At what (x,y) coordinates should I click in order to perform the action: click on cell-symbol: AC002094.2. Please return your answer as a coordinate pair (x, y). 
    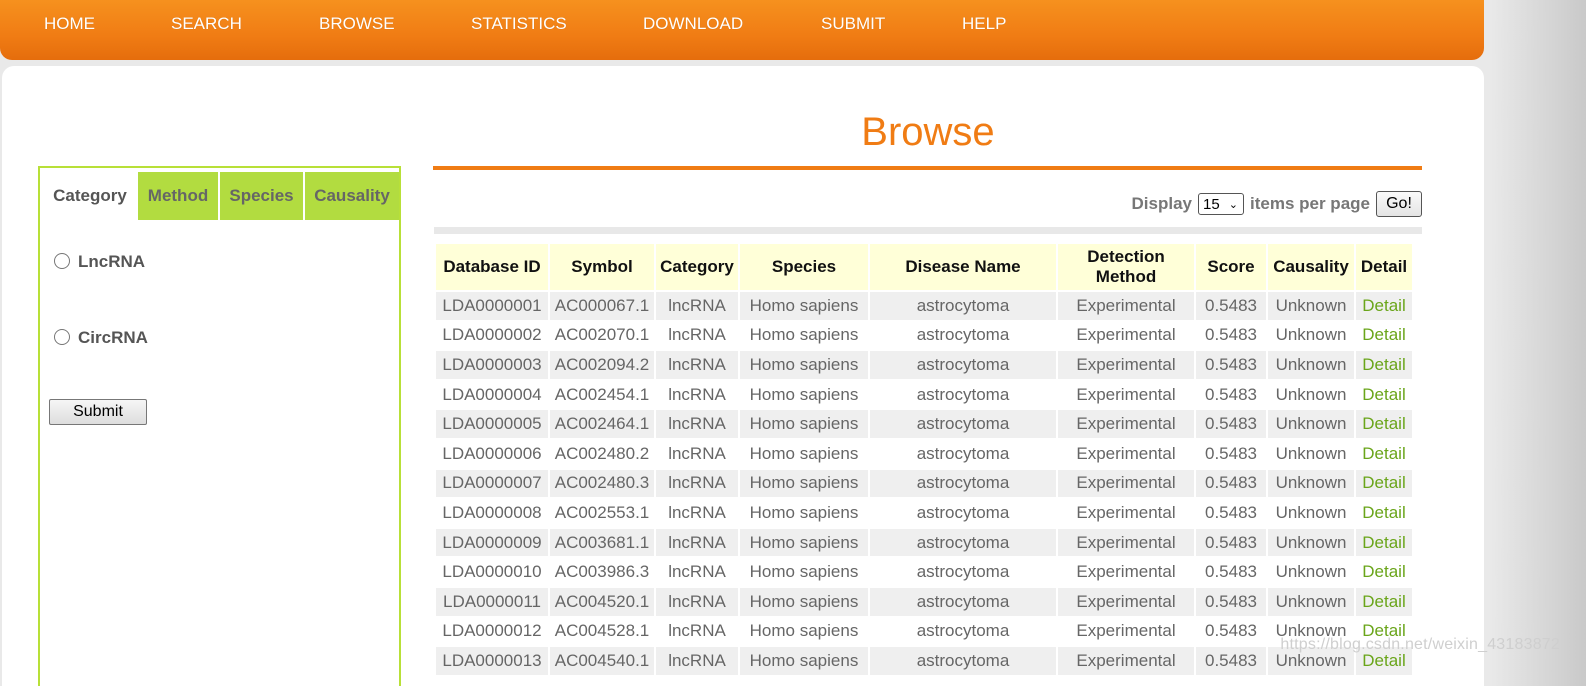
    Looking at the image, I should click on (602, 365).